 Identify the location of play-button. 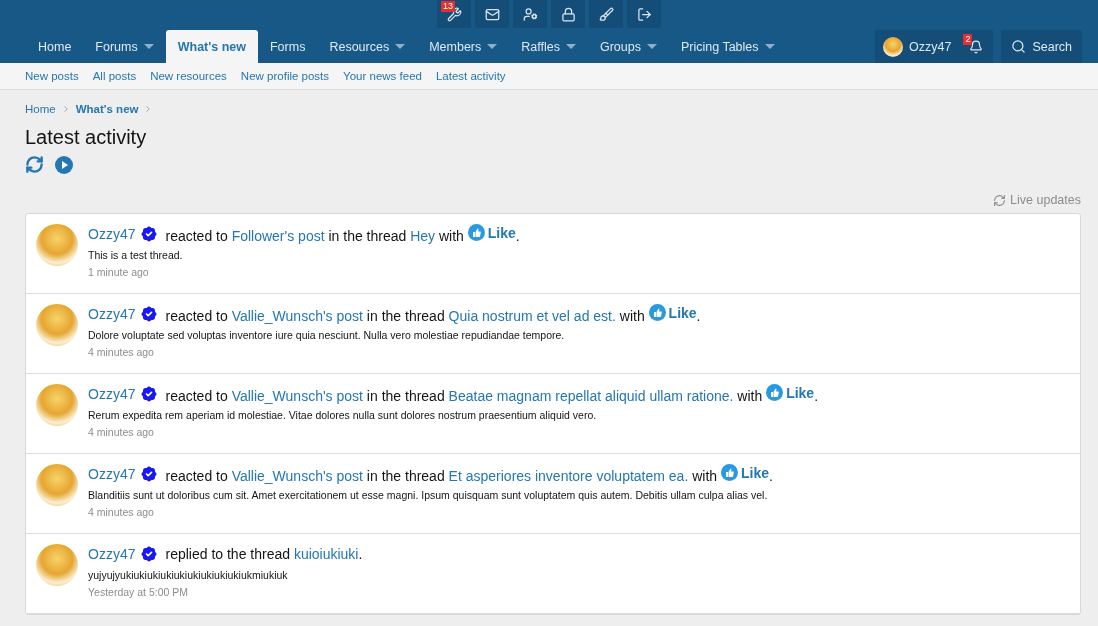
(64, 165).